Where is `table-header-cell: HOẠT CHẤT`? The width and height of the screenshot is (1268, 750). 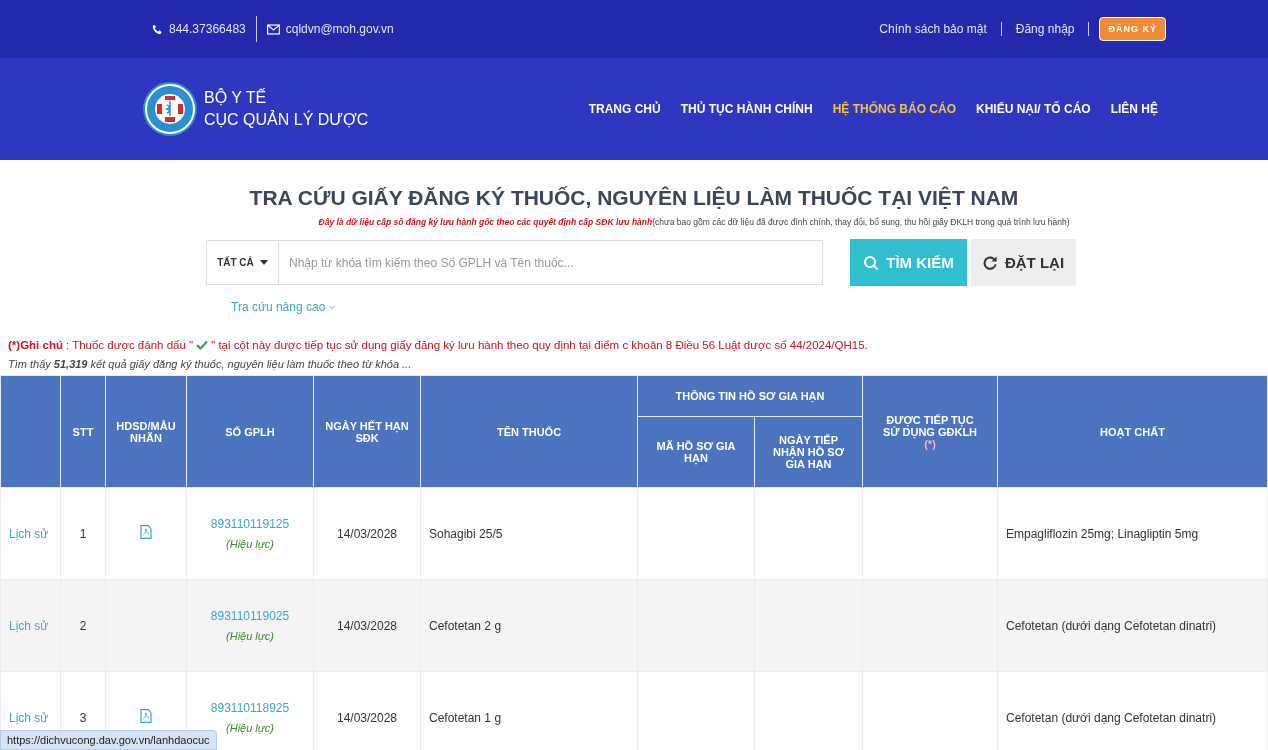
table-header-cell: HOẠT CHẤT is located at coordinates (1132, 431).